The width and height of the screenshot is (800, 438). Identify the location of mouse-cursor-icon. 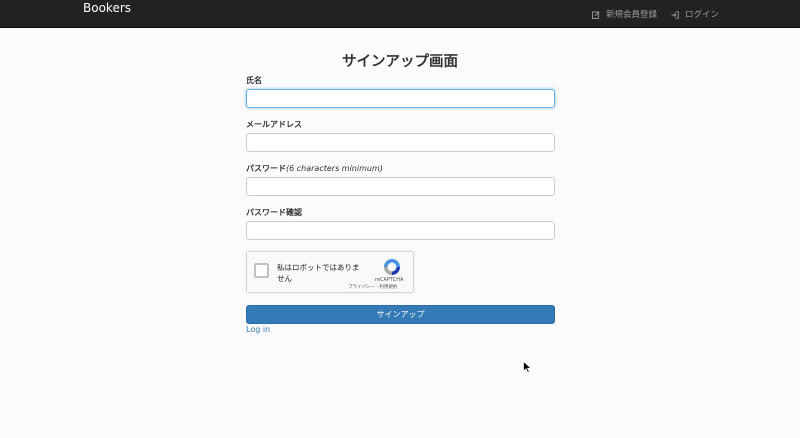
(527, 367).